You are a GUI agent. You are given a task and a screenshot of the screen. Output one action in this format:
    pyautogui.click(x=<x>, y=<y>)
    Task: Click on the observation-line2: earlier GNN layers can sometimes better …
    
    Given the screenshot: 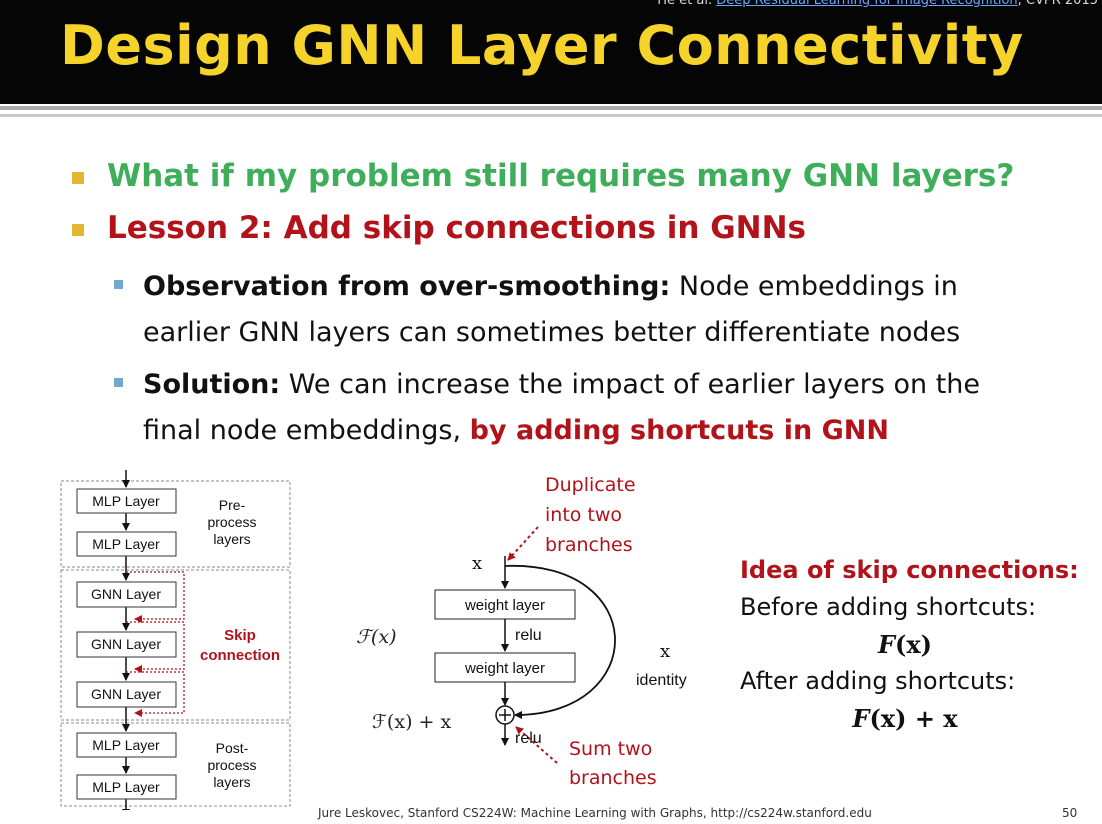 What is the action you would take?
    pyautogui.click(x=552, y=332)
    